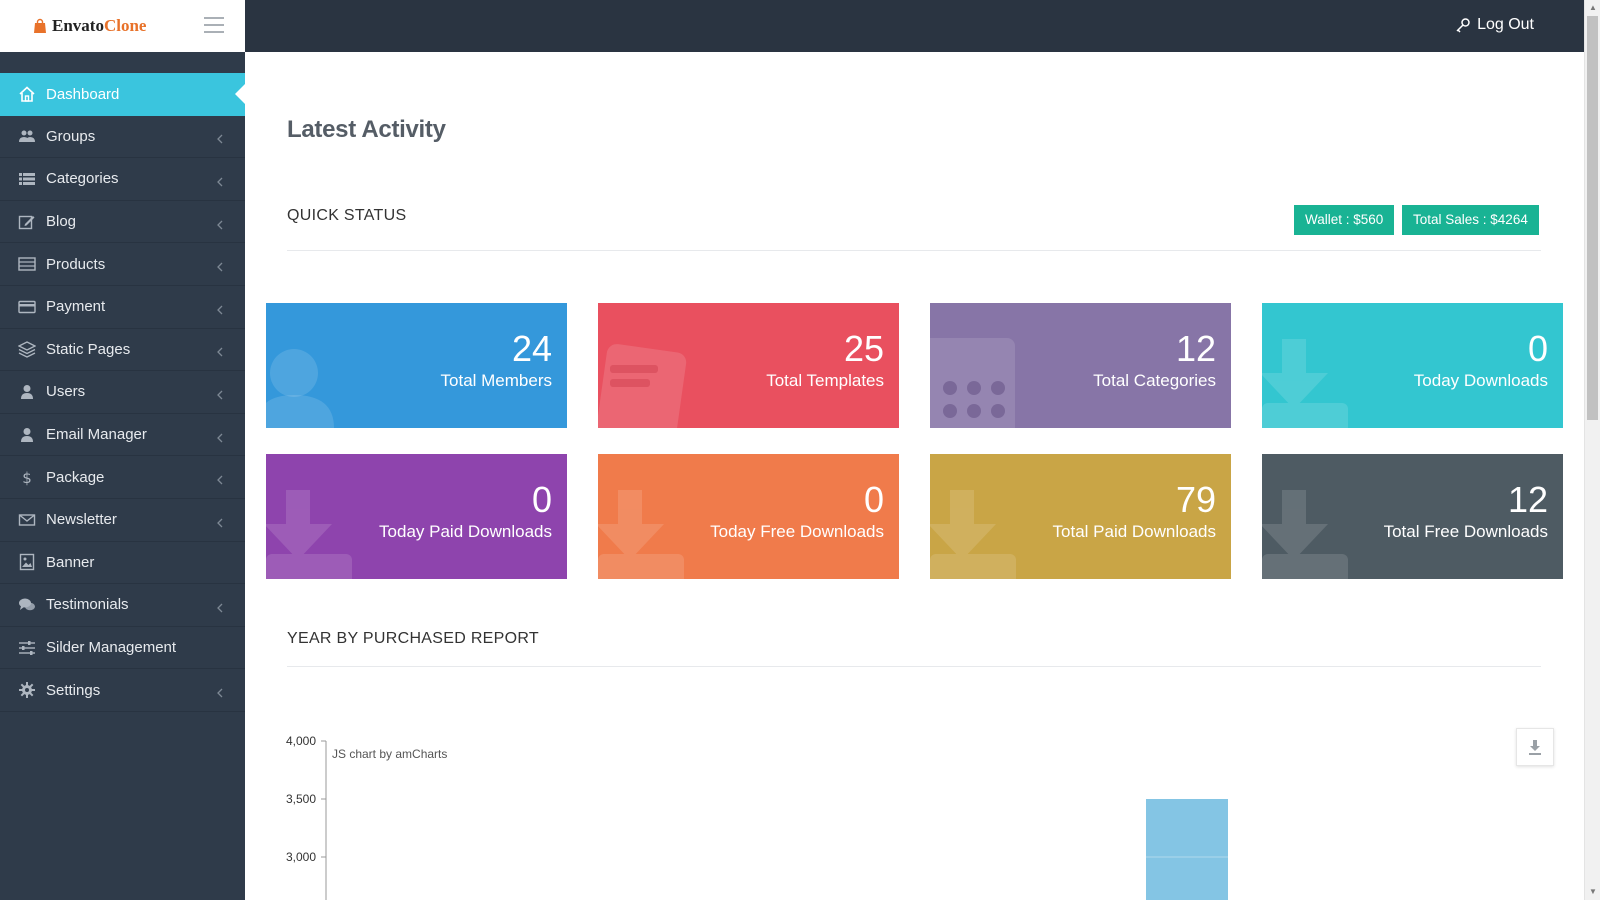 This screenshot has height=900, width=1600. I want to click on sidebar-item-label: Blog, so click(61, 222).